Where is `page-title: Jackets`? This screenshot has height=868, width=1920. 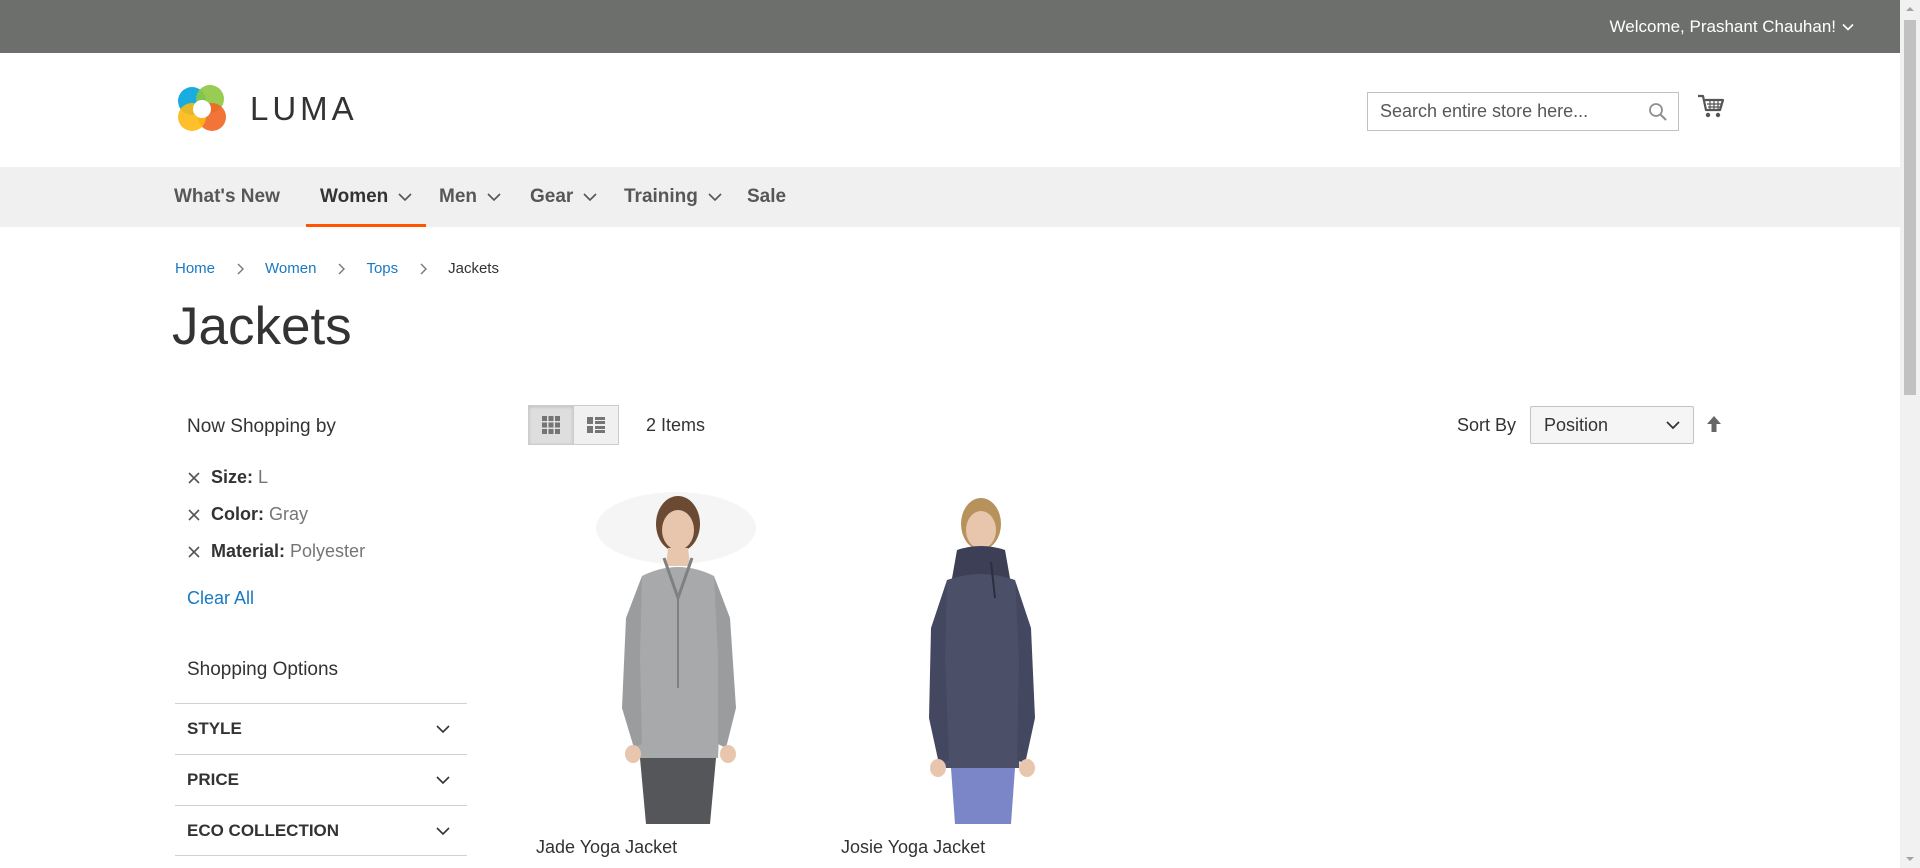 page-title: Jackets is located at coordinates (262, 326).